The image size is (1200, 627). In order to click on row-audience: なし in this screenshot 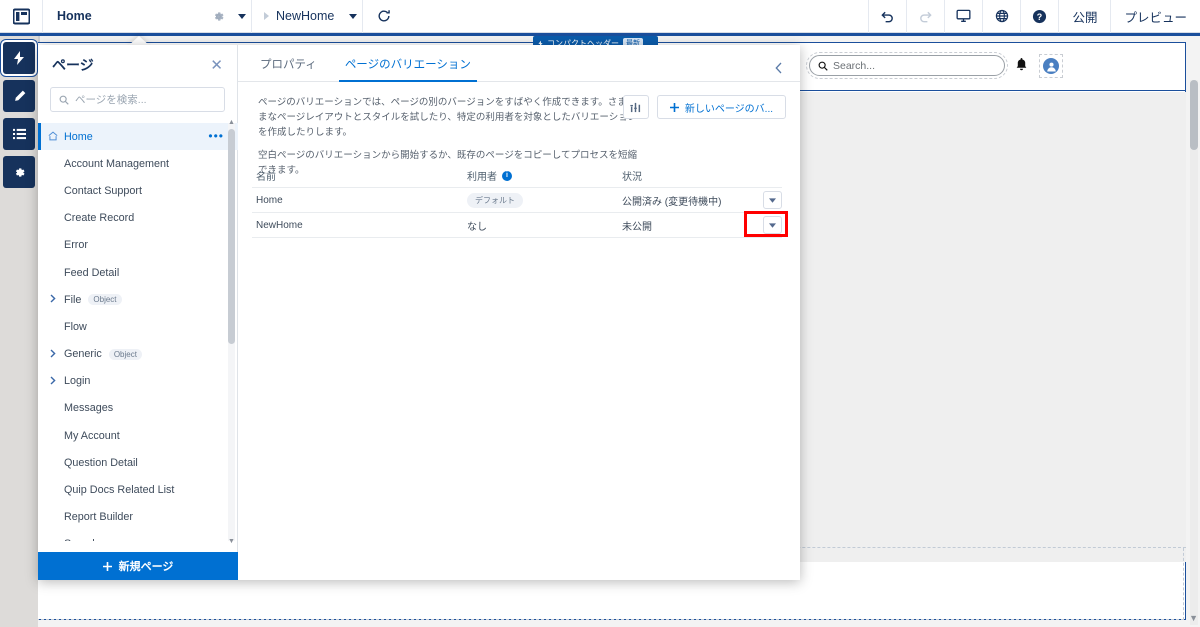, I will do `click(544, 225)`.